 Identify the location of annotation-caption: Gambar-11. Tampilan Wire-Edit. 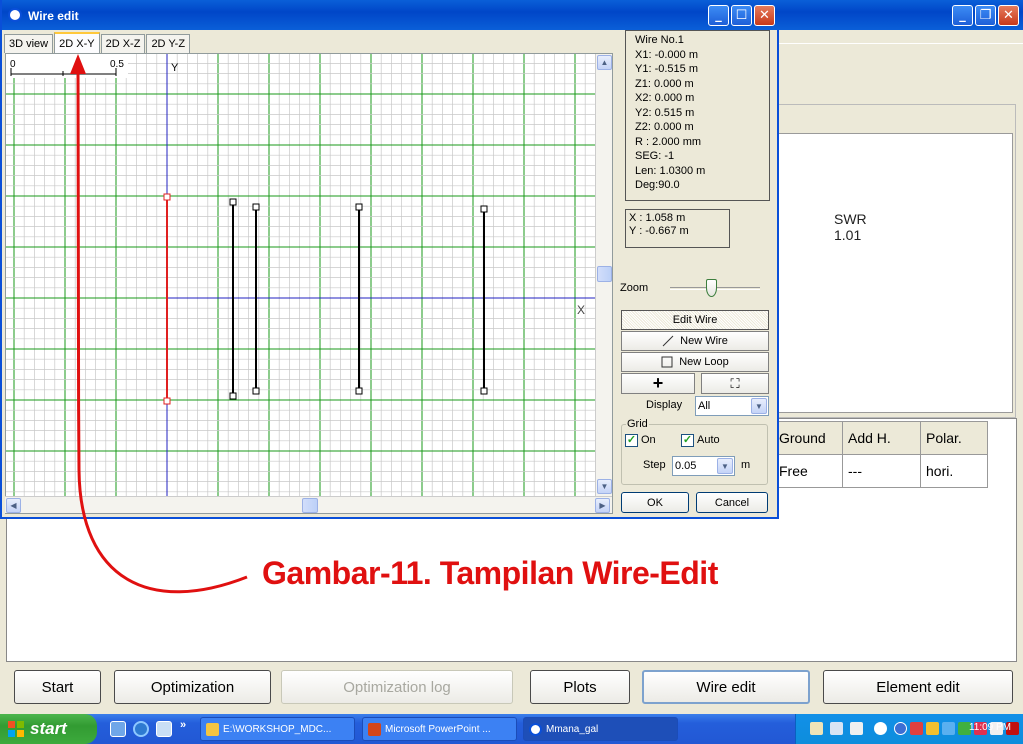
(490, 573).